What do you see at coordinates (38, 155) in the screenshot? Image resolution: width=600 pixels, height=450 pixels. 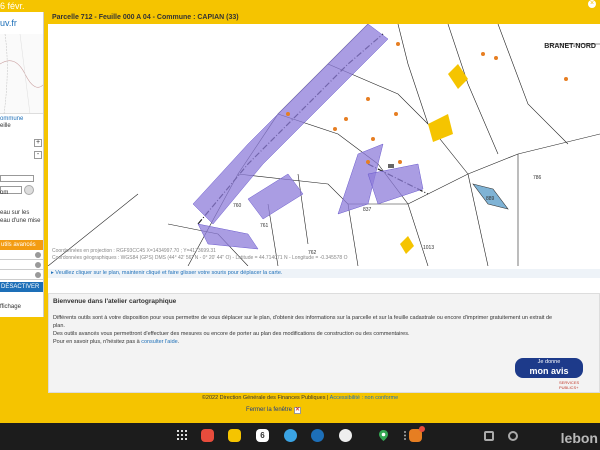 I see `zoom-out-button: -` at bounding box center [38, 155].